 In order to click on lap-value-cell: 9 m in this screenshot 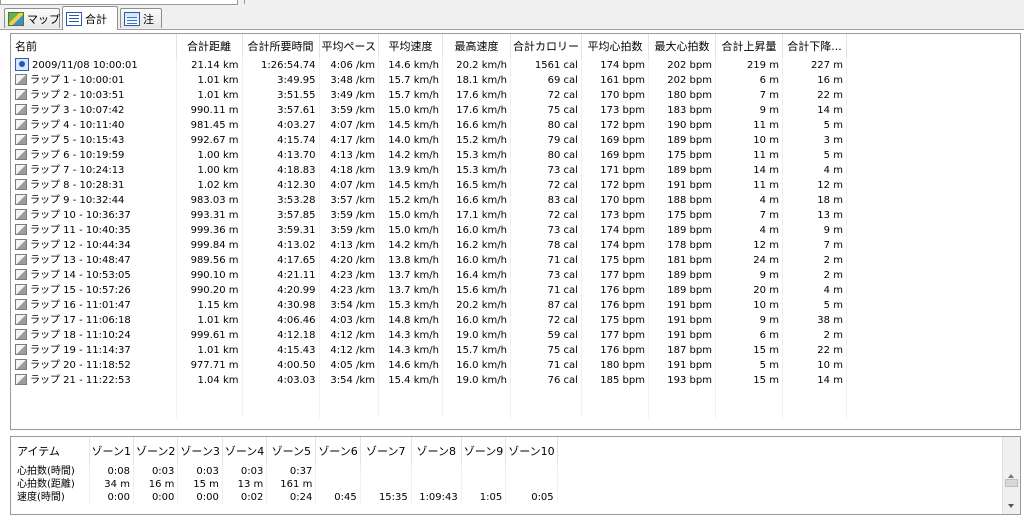, I will do `click(749, 320)`.